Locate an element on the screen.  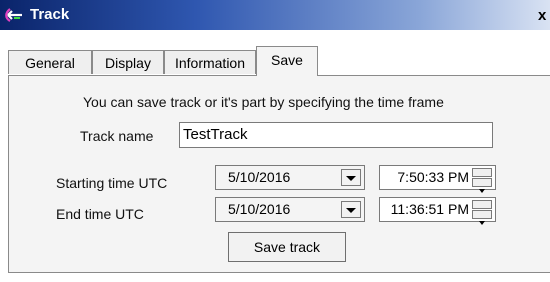
start-time-spinner: 7:50:33 PM is located at coordinates (437, 179).